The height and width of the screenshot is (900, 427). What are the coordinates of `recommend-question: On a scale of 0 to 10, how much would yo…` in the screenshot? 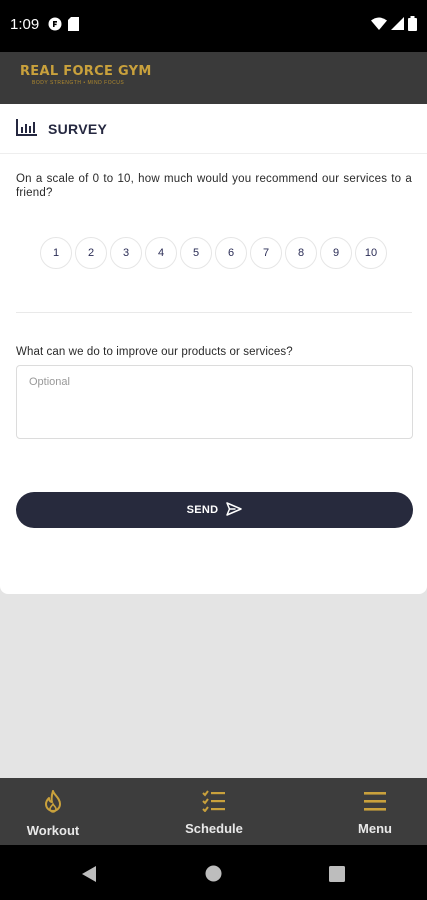 It's located at (214, 186).